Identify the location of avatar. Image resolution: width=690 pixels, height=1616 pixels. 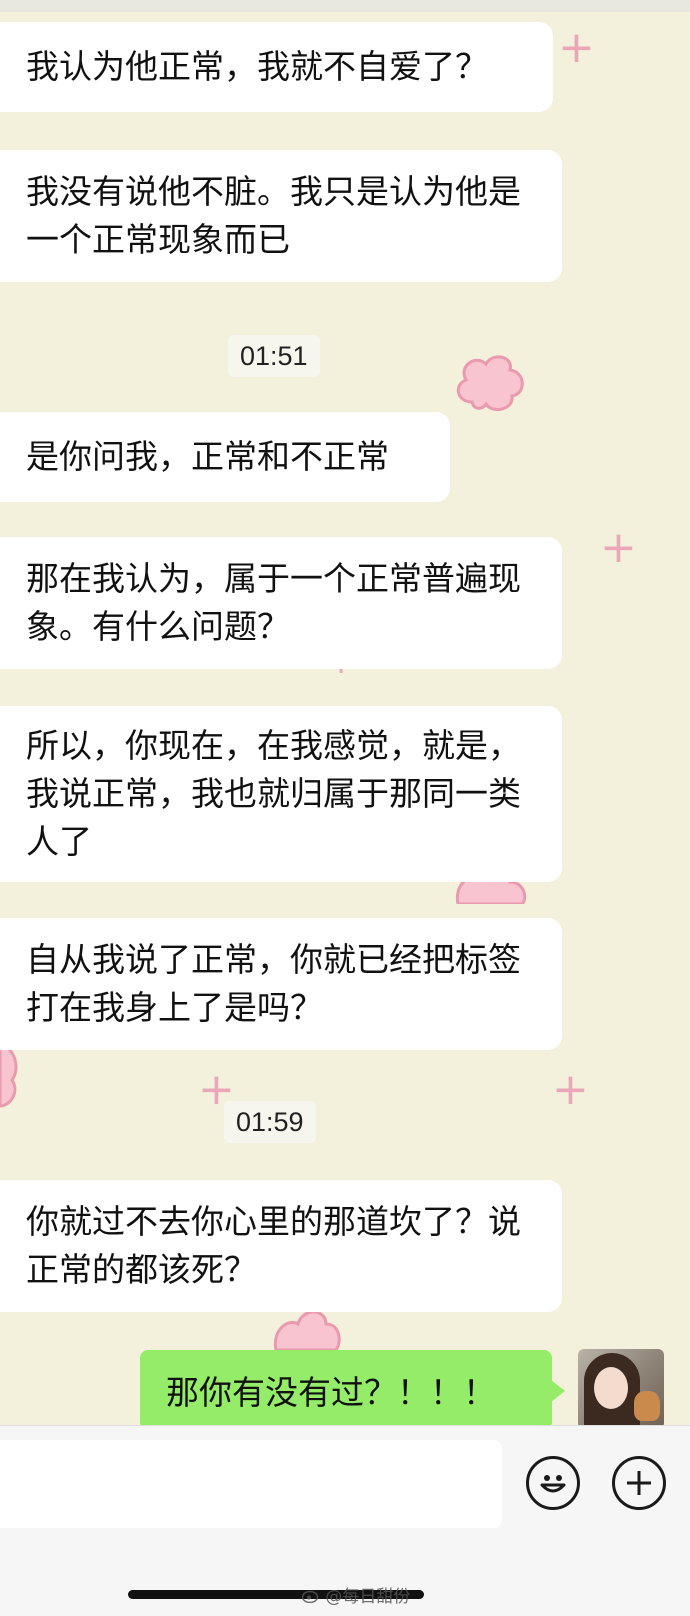
(621, 1387).